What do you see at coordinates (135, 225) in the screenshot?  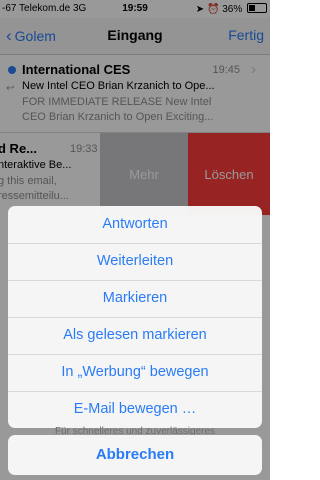 I see `reply-button: Antworten` at bounding box center [135, 225].